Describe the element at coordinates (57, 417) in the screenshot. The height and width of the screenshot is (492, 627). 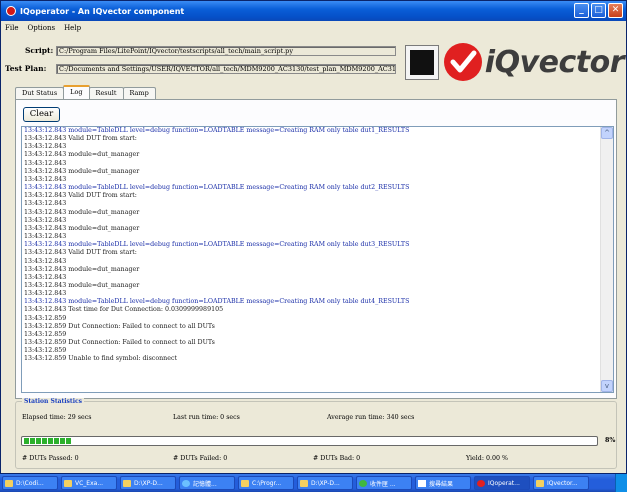
I see `elapsed-time: Elapsed time: 29 secs` at that location.